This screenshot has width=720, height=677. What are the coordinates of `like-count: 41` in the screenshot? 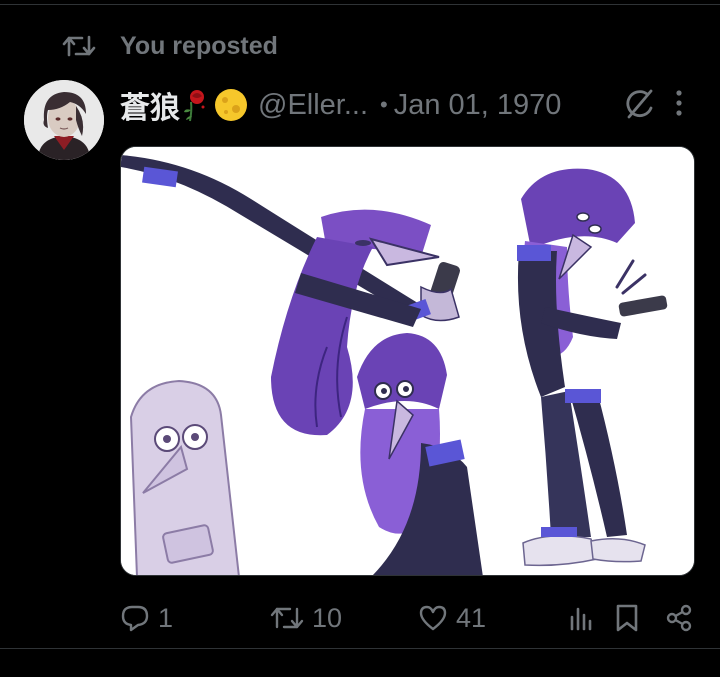 It's located at (471, 617).